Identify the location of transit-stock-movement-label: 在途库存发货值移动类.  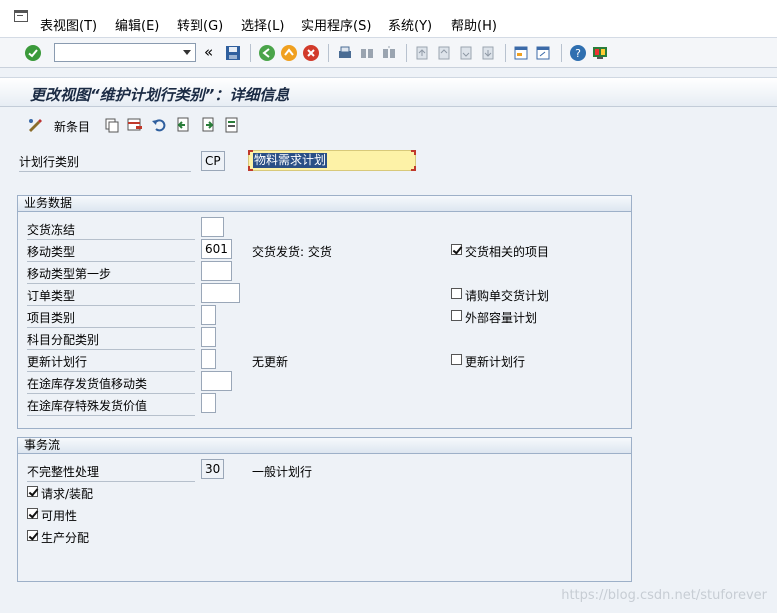
(111, 384).